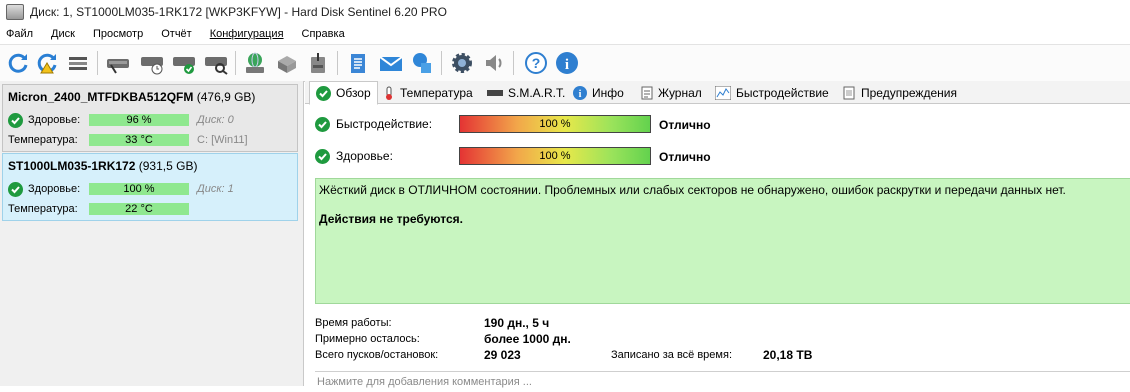 The image size is (1130, 392). What do you see at coordinates (685, 157) in the screenshot?
I see `health-status: Отлично` at bounding box center [685, 157].